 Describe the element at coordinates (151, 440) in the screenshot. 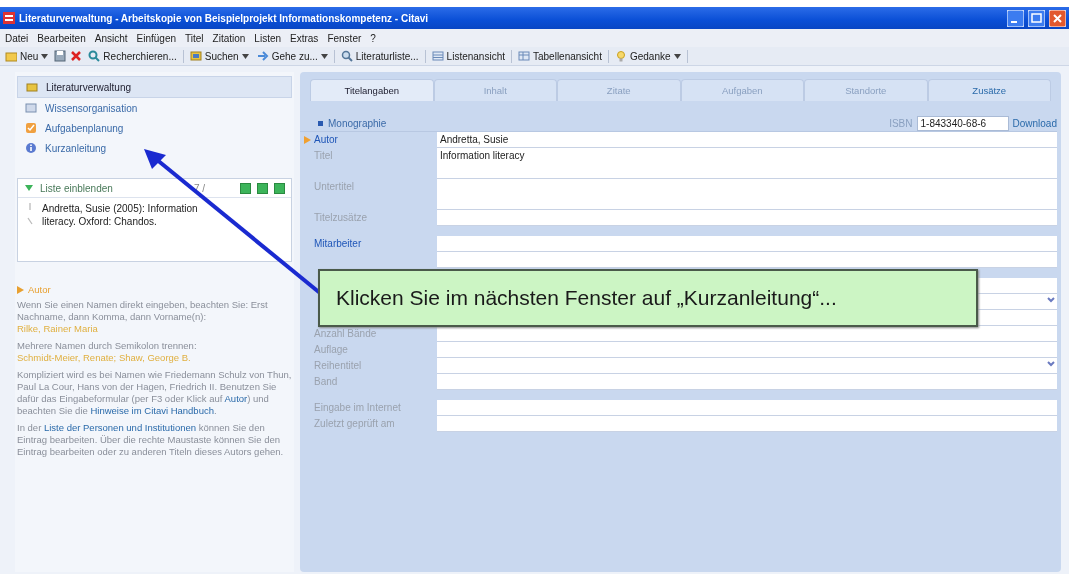

I see `help-paragraph: In der Liste der Personen und Institutionen können Sie den Eintrag bearbeiten. Über die rechte Maustaste können Sie den Eintrag bearbeiten oder zu anderen Titeln dieses Autors gehen.` at that location.